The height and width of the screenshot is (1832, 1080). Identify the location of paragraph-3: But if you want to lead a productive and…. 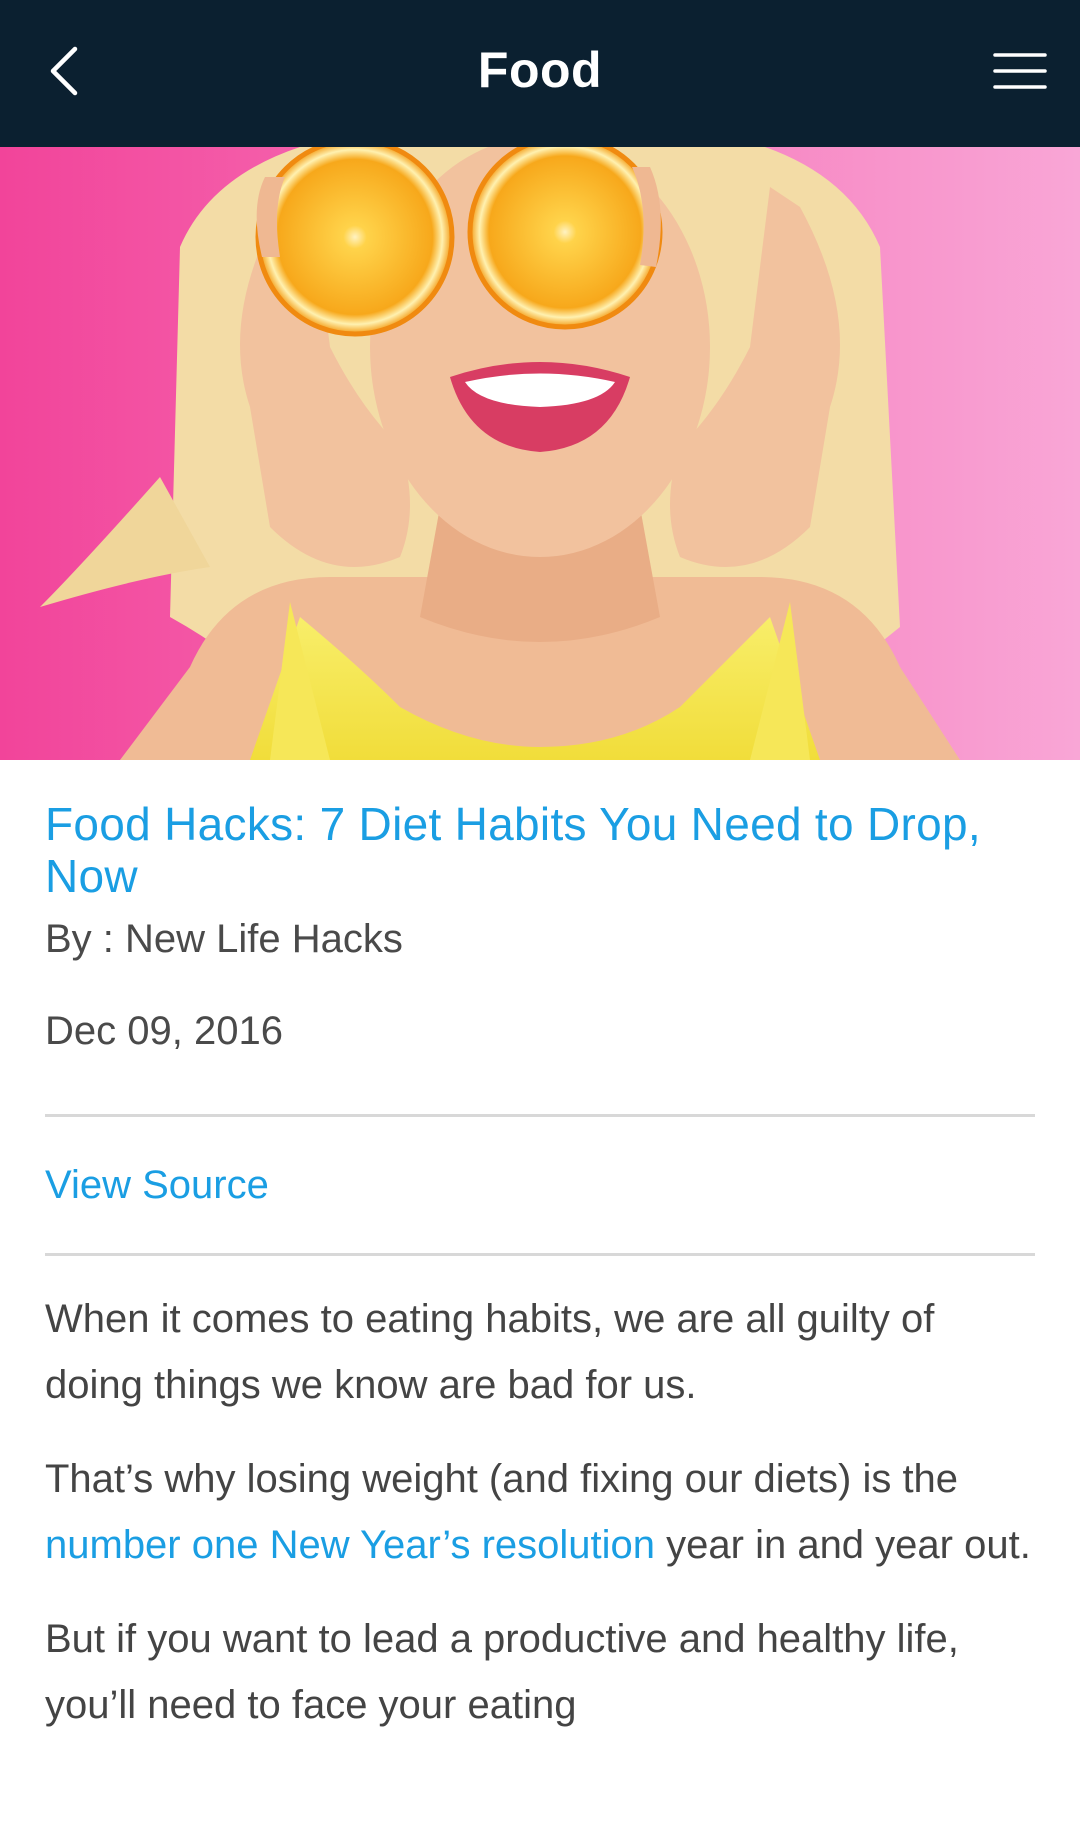
(502, 1672).